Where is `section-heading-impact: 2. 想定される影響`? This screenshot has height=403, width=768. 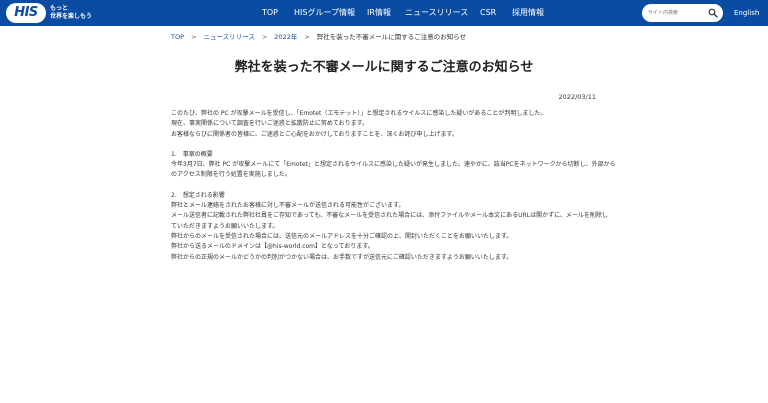 section-heading-impact: 2. 想定される影響 is located at coordinates (198, 195).